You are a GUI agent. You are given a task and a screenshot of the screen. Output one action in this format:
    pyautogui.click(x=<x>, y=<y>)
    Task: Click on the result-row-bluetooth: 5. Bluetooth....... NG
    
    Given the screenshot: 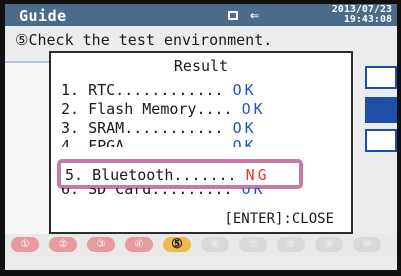 What is the action you would take?
    pyautogui.click(x=167, y=175)
    